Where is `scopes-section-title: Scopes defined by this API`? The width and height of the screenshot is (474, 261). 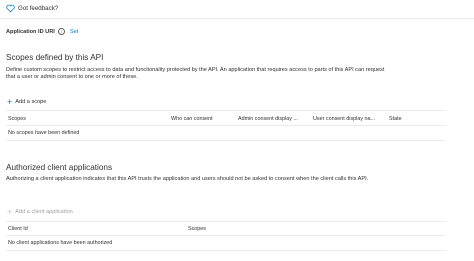 scopes-section-title: Scopes defined by this API is located at coordinates (55, 57).